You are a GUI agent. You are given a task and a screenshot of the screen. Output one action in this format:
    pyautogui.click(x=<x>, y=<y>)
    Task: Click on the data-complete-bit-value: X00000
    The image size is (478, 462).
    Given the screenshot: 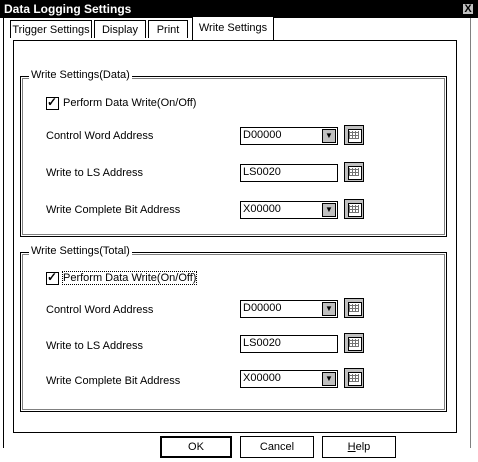 What is the action you would take?
    pyautogui.click(x=262, y=209)
    